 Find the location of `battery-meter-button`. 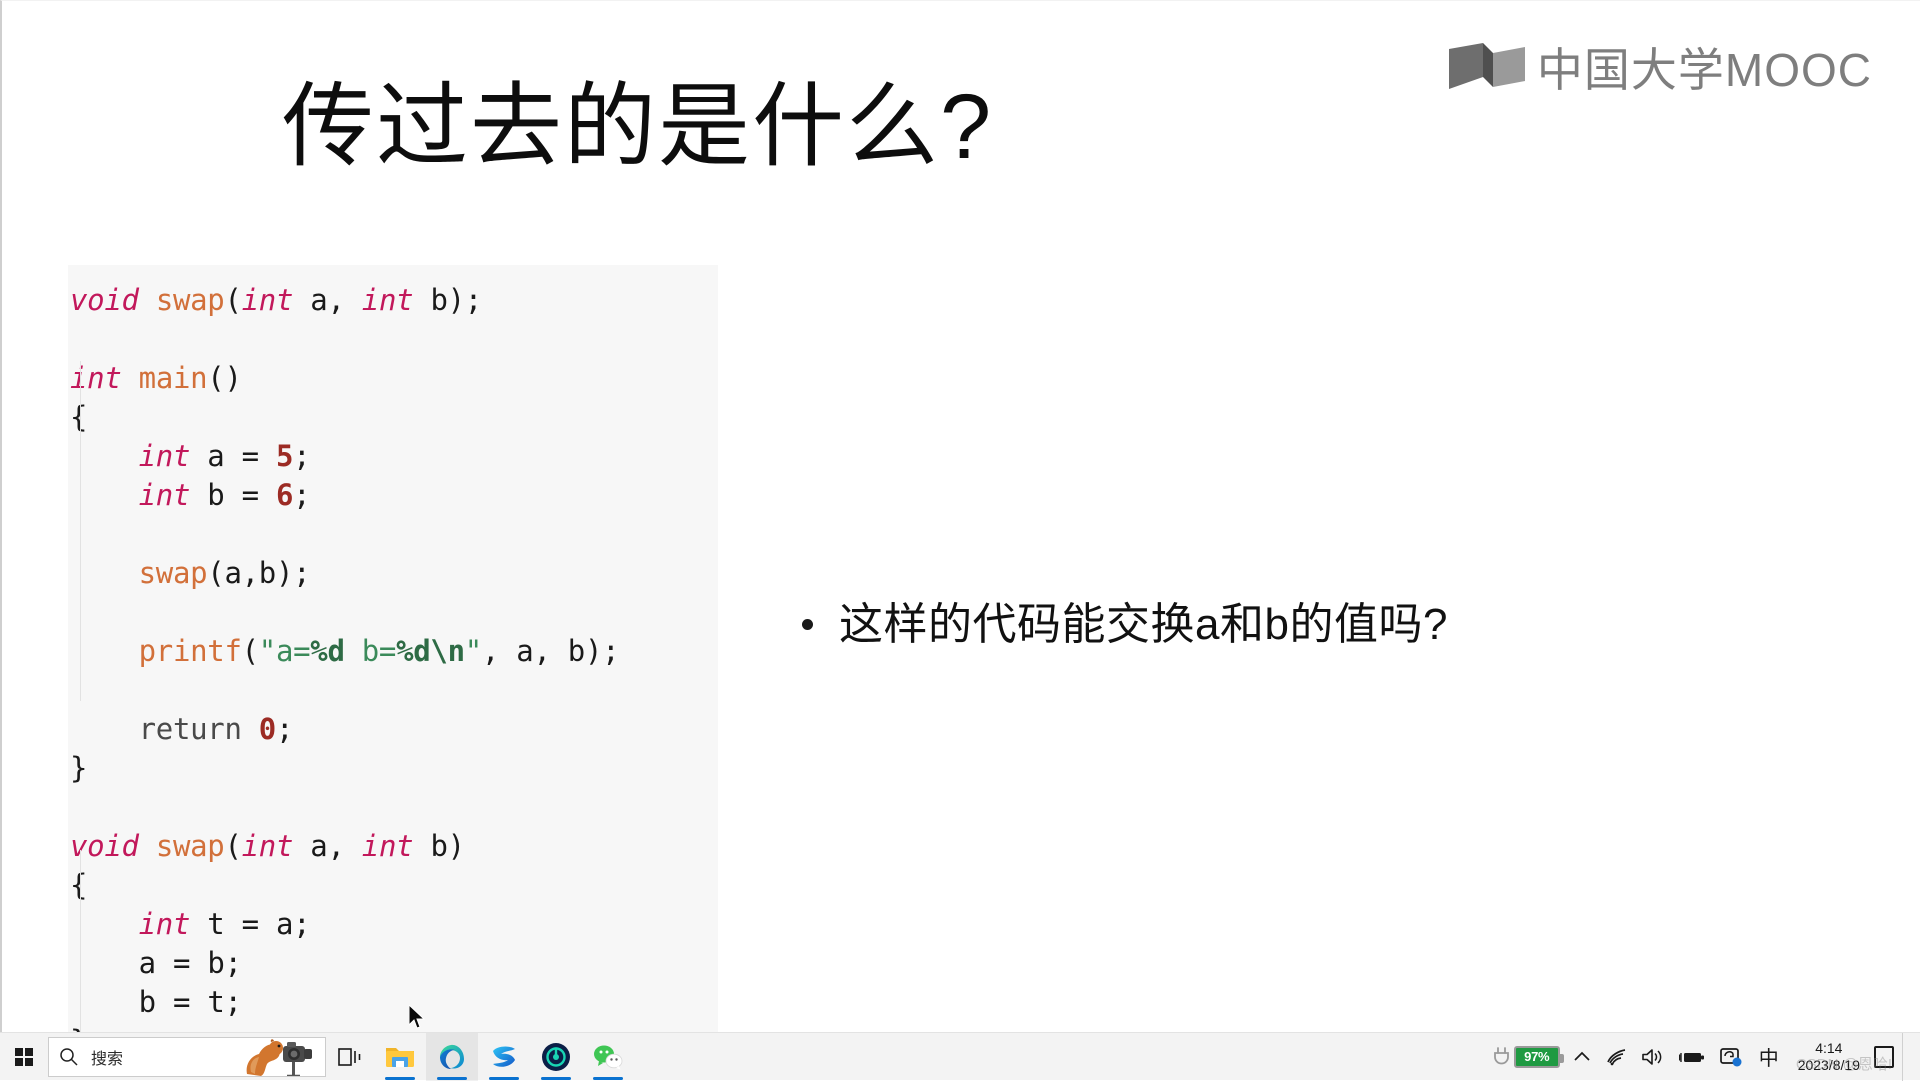

battery-meter-button is located at coordinates (1692, 1057).